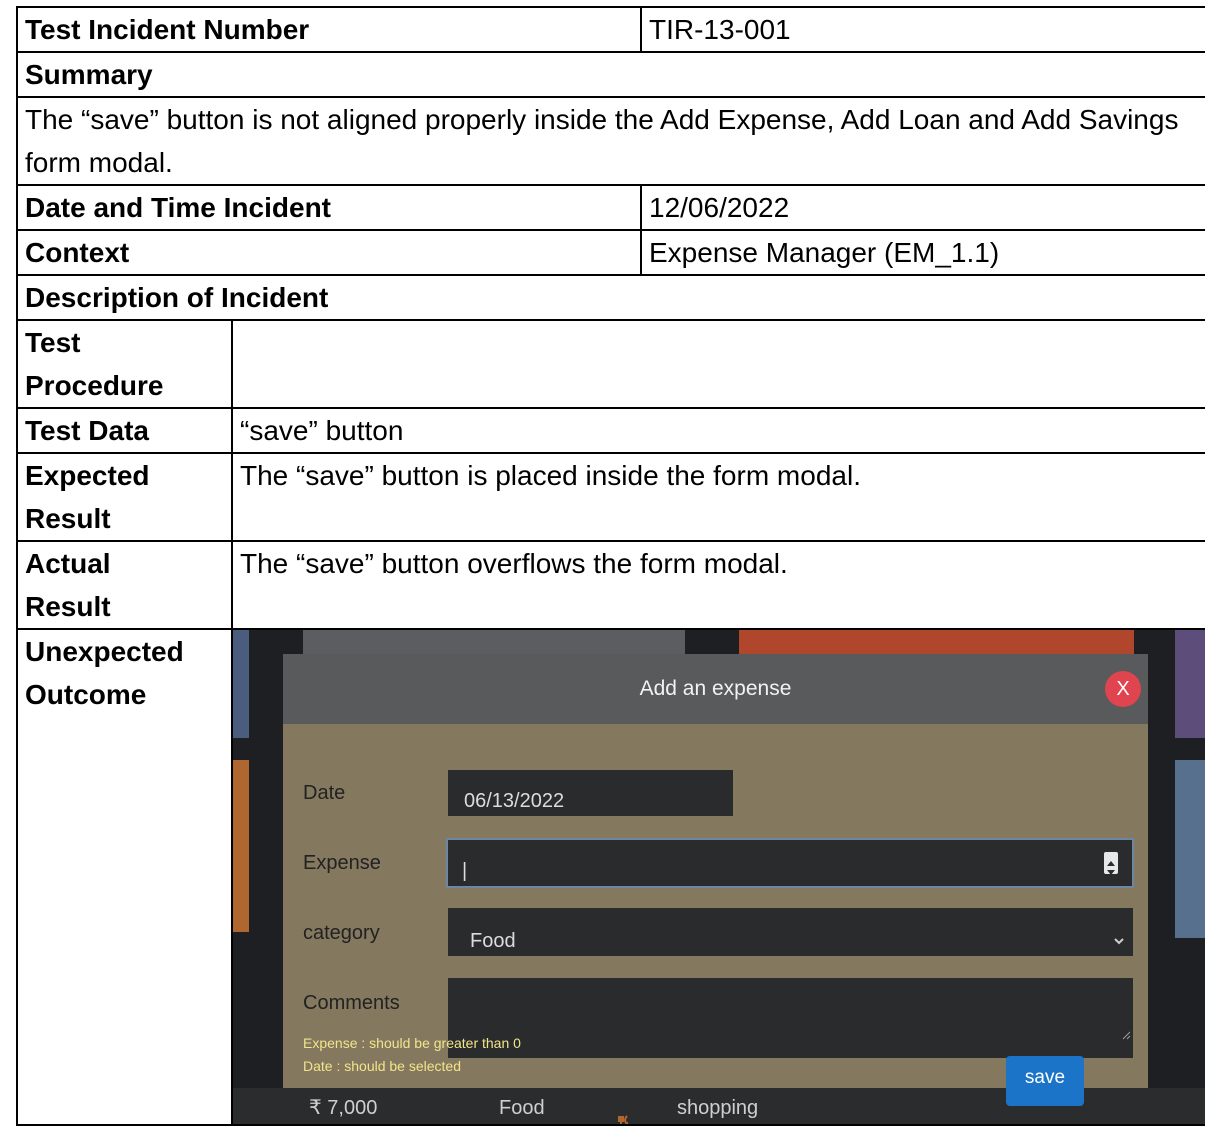 The width and height of the screenshot is (1205, 1126). What do you see at coordinates (922, 29) in the screenshot?
I see `test-incident-number-value: TIR-13-001` at bounding box center [922, 29].